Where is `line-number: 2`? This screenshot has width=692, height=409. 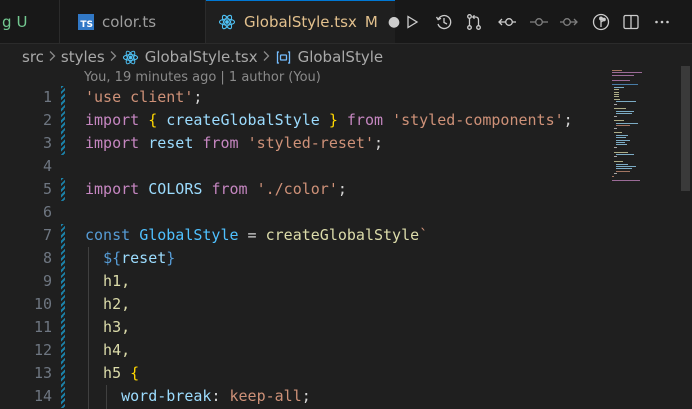 line-number: 2 is located at coordinates (47, 120).